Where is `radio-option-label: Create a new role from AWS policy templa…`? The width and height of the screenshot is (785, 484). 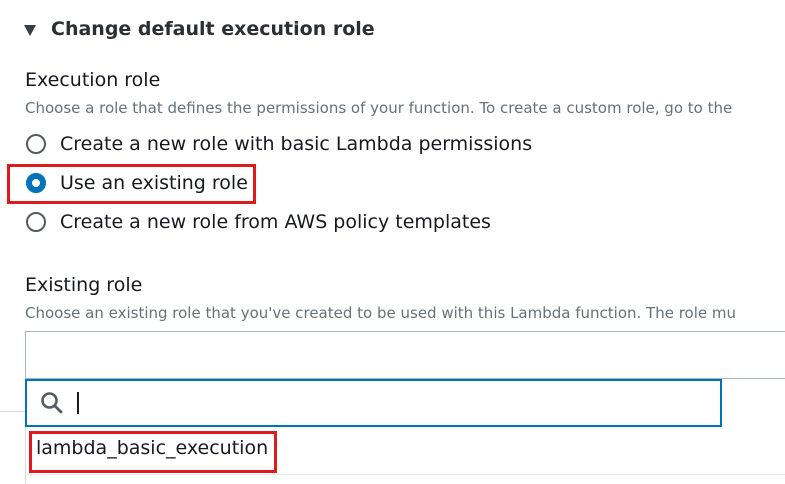 radio-option-label: Create a new role from AWS policy templa… is located at coordinates (275, 222).